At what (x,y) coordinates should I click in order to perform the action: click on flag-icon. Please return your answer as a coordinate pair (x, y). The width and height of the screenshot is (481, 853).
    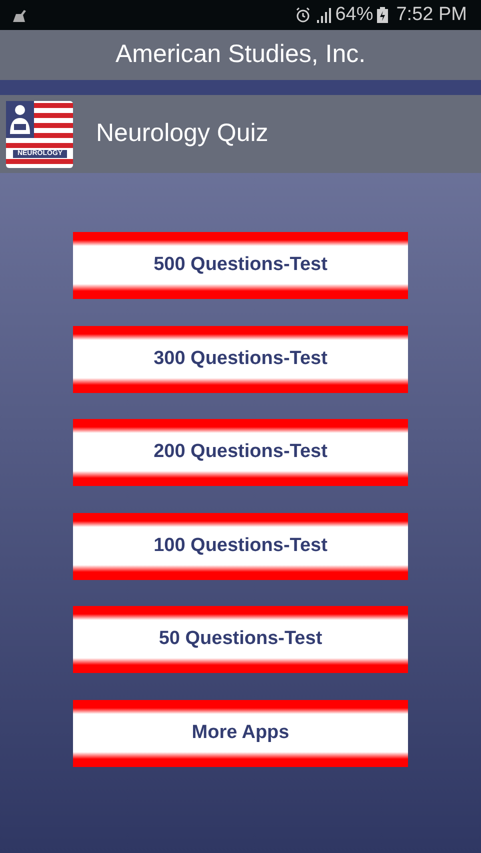
    Looking at the image, I should click on (39, 134).